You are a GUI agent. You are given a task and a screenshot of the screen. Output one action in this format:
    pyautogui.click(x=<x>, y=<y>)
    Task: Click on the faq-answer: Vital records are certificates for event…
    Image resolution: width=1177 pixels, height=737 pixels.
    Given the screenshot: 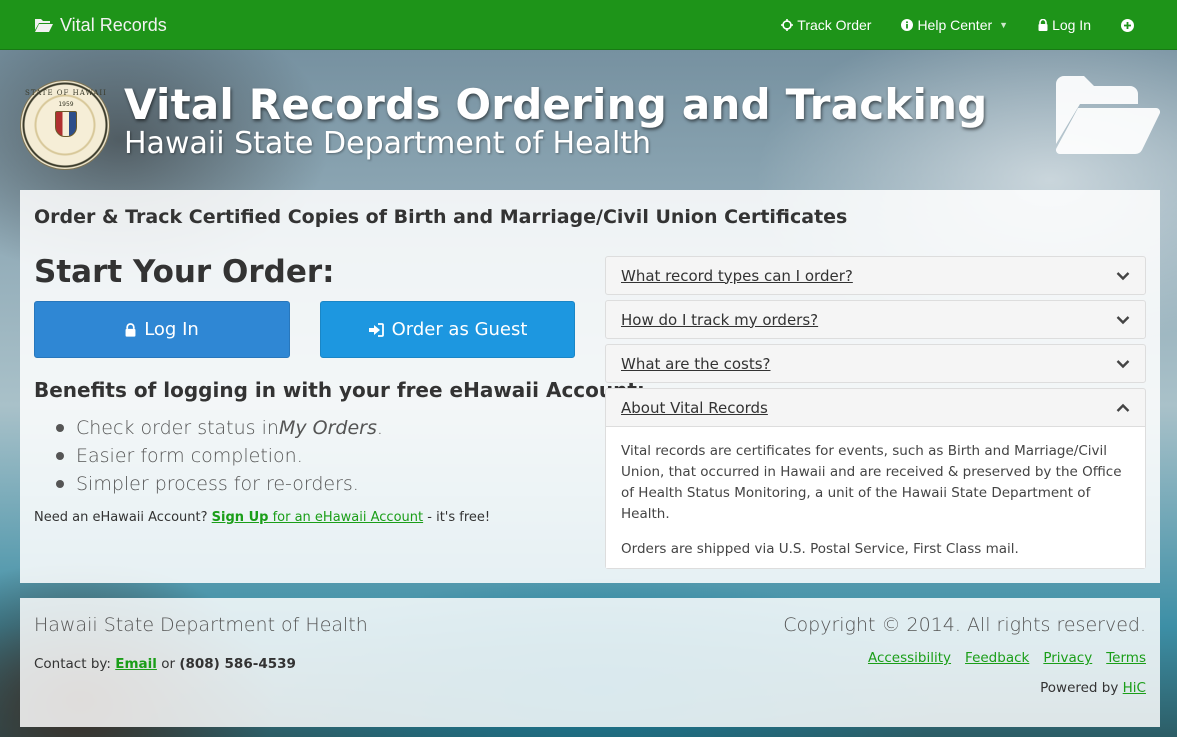 What is the action you would take?
    pyautogui.click(x=875, y=497)
    